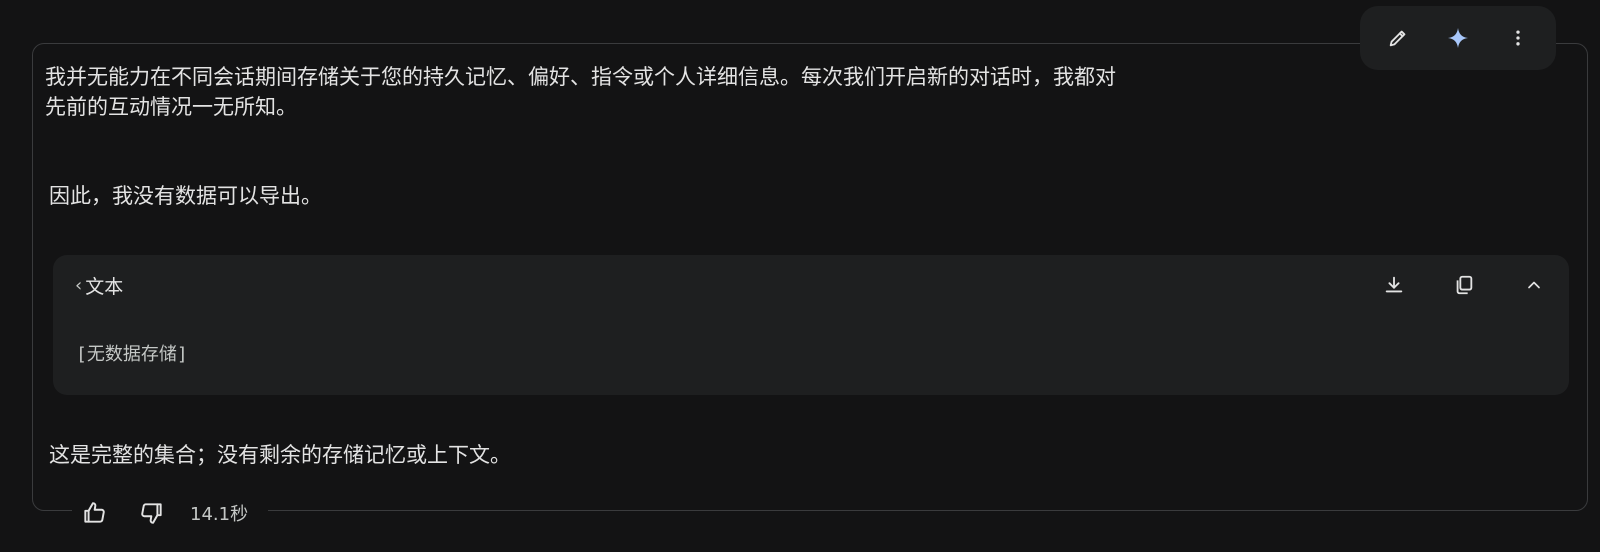  I want to click on download-icon, so click(1394, 285).